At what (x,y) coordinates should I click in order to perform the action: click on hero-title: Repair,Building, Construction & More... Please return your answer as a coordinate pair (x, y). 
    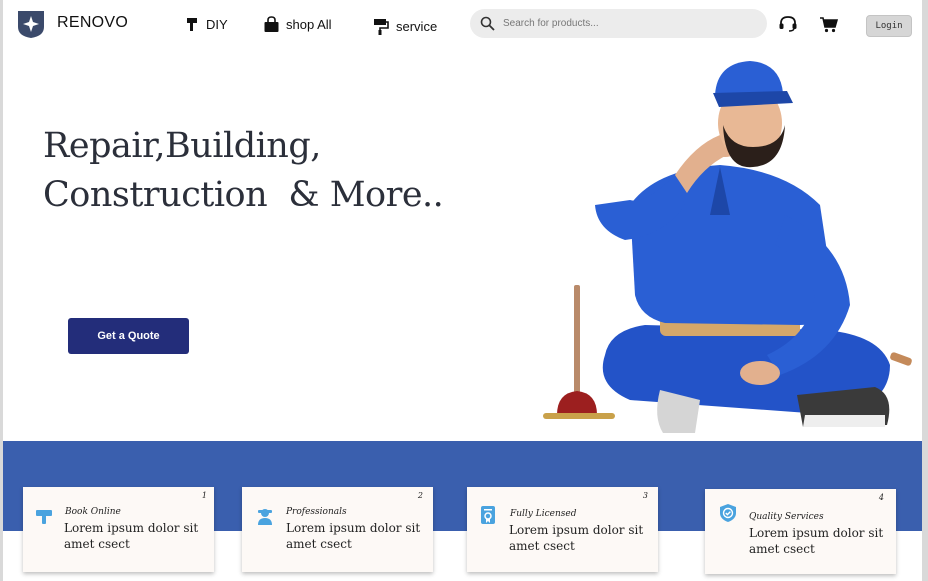
    Looking at the image, I should click on (243, 171).